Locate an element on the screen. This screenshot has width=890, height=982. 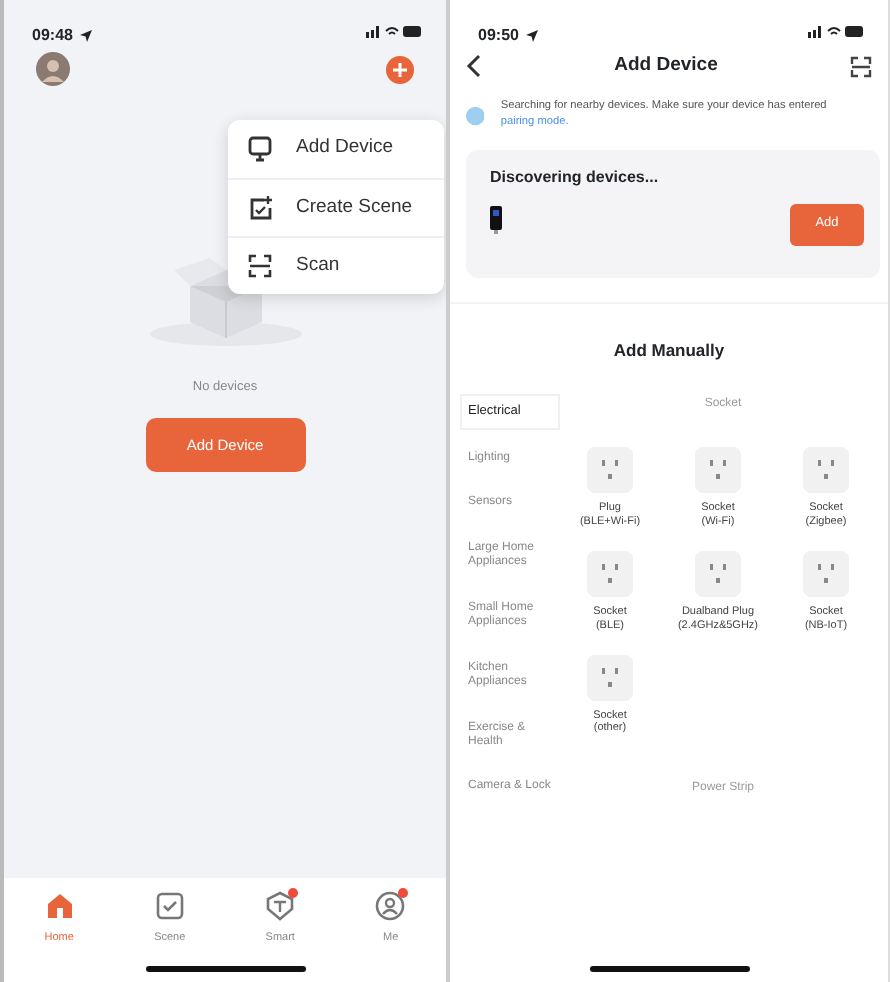
home-icon is located at coordinates (59, 906).